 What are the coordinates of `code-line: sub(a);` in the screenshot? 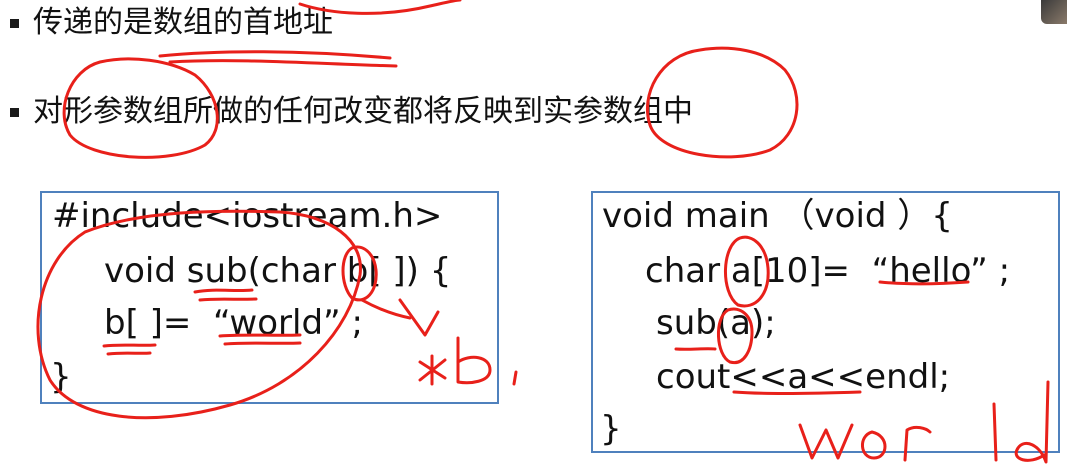 It's located at (716, 323).